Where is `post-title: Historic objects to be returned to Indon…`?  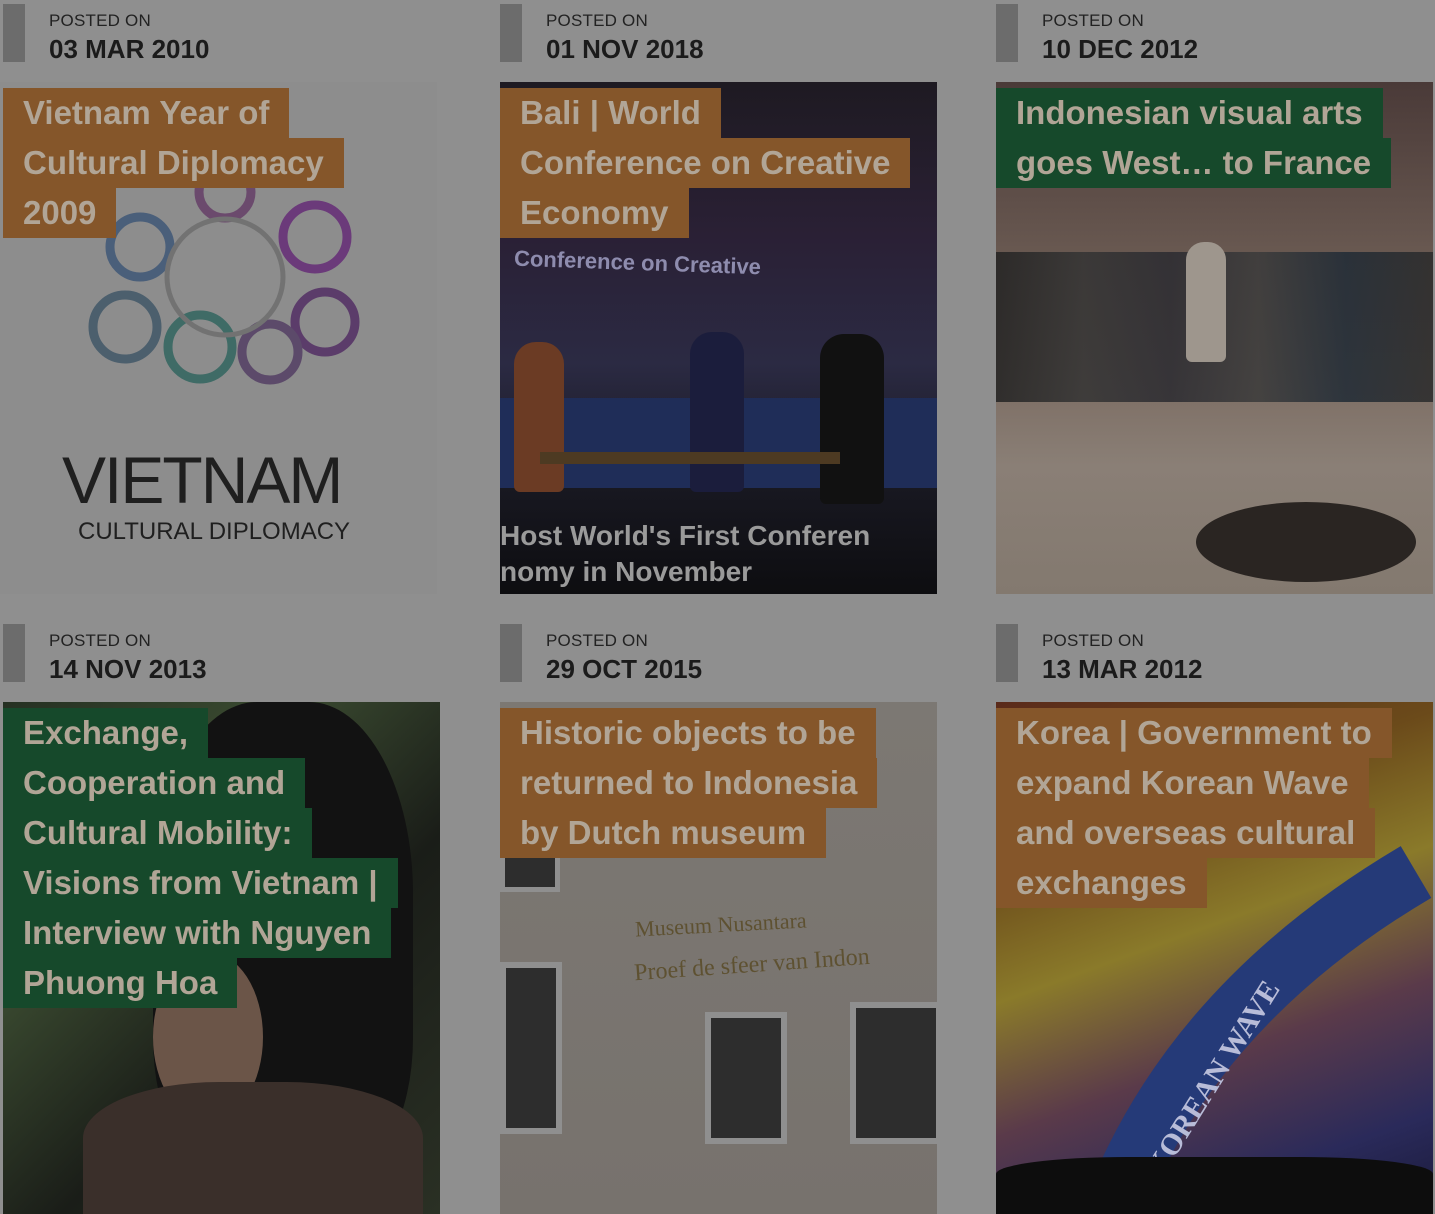
post-title: Historic objects to be returned to Indon… is located at coordinates (710, 783).